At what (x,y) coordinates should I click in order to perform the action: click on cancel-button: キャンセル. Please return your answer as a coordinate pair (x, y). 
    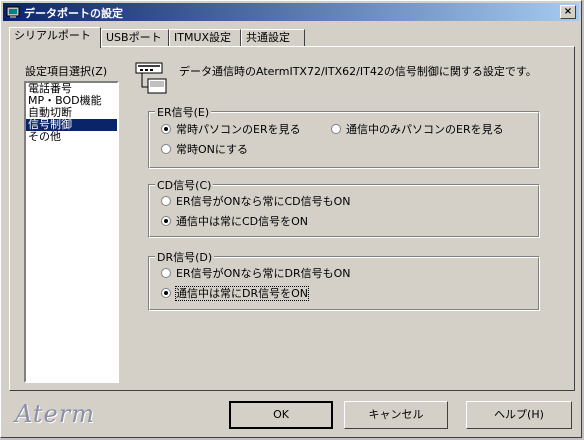
    Looking at the image, I should click on (396, 415).